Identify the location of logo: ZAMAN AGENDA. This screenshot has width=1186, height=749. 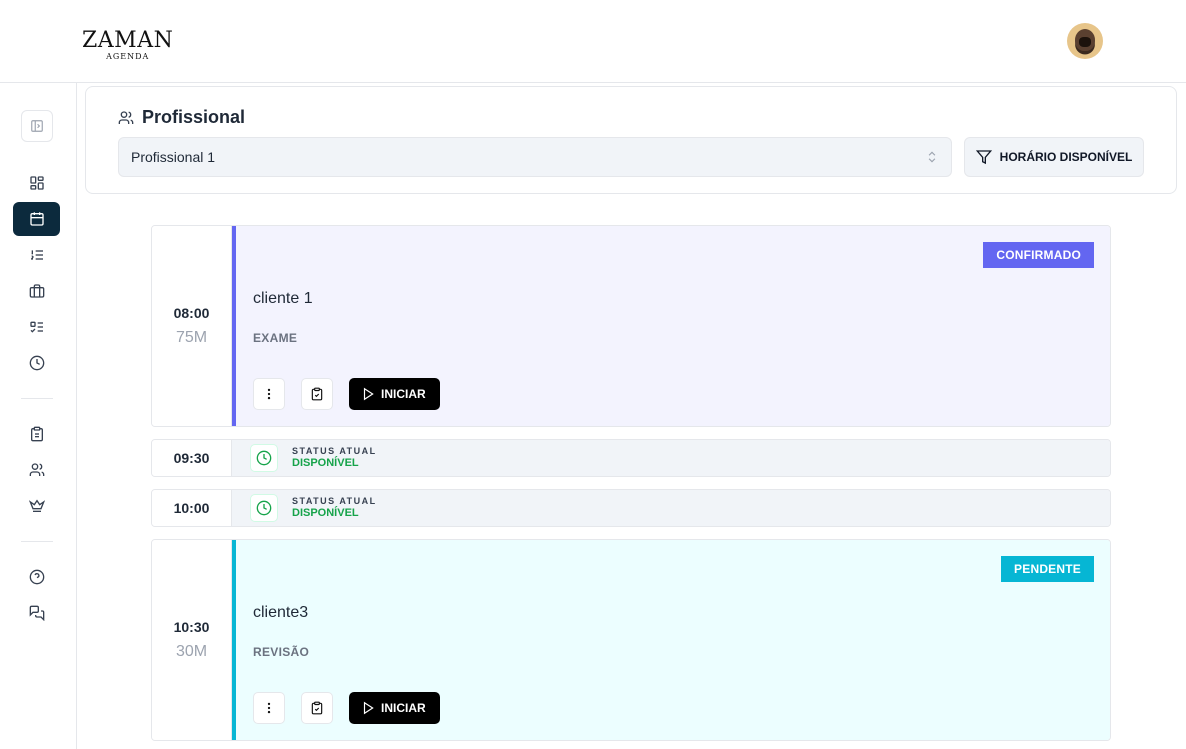
(128, 45).